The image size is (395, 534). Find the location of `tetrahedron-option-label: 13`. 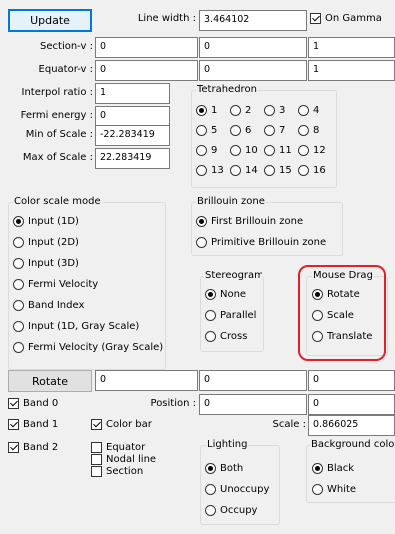

tetrahedron-option-label: 13 is located at coordinates (217, 170).